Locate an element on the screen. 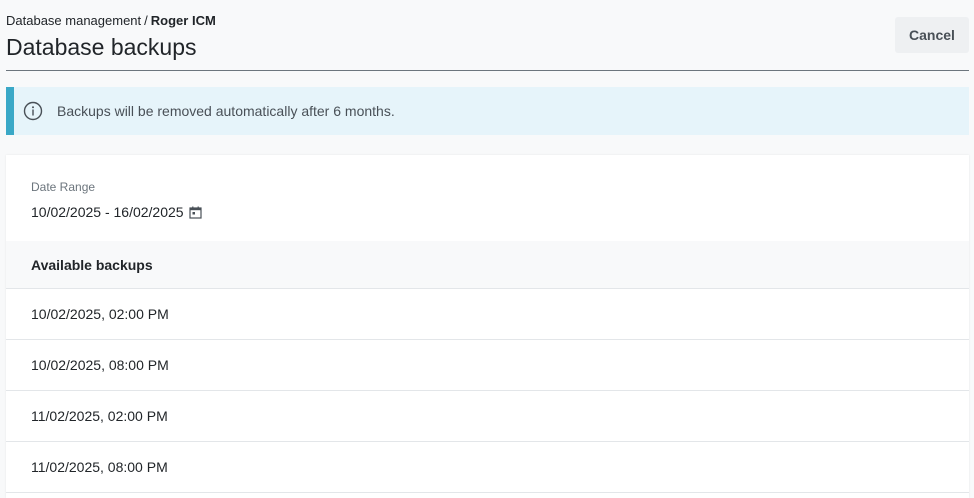 The width and height of the screenshot is (974, 498). backup-timestamp: 10/02/2025, 02:00 PM is located at coordinates (100, 314).